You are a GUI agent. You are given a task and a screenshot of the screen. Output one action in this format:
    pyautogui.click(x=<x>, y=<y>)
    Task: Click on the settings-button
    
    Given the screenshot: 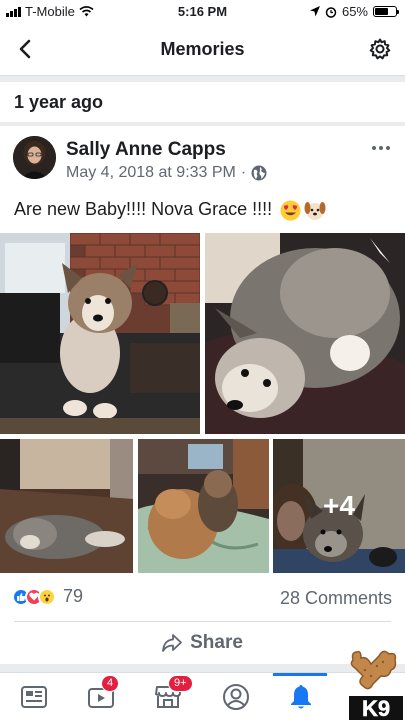 What is the action you would take?
    pyautogui.click(x=380, y=49)
    